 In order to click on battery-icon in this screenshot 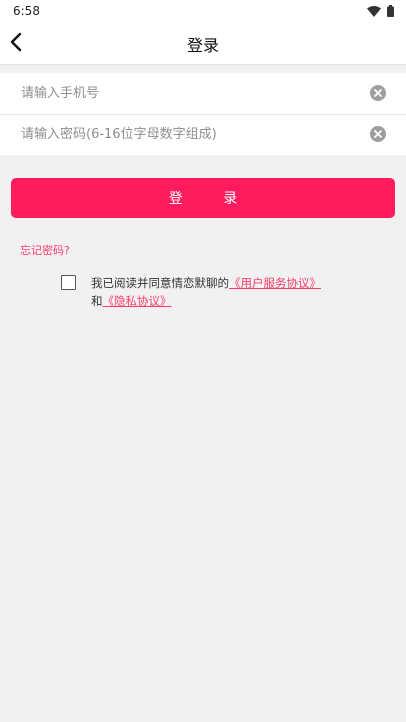, I will do `click(390, 11)`.